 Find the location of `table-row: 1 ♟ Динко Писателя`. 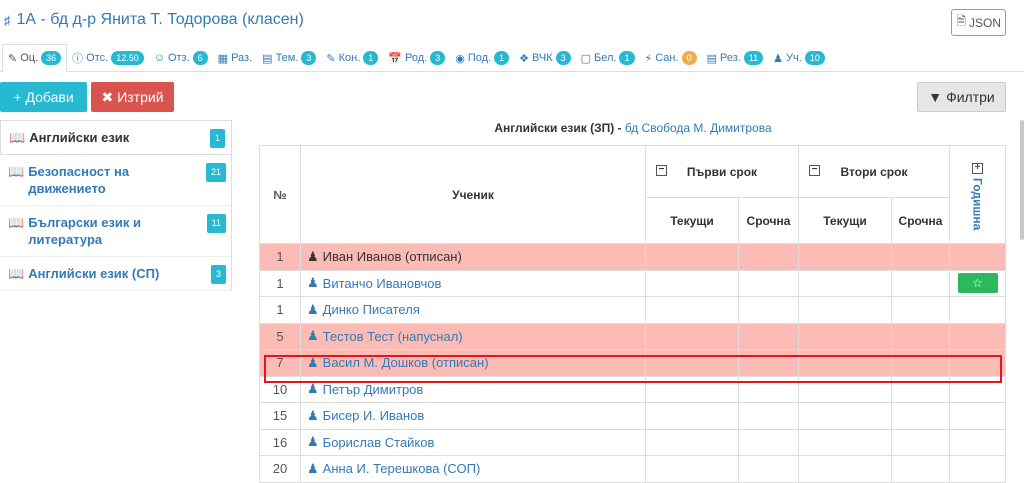

table-row: 1 ♟ Динко Писателя is located at coordinates (632, 310).